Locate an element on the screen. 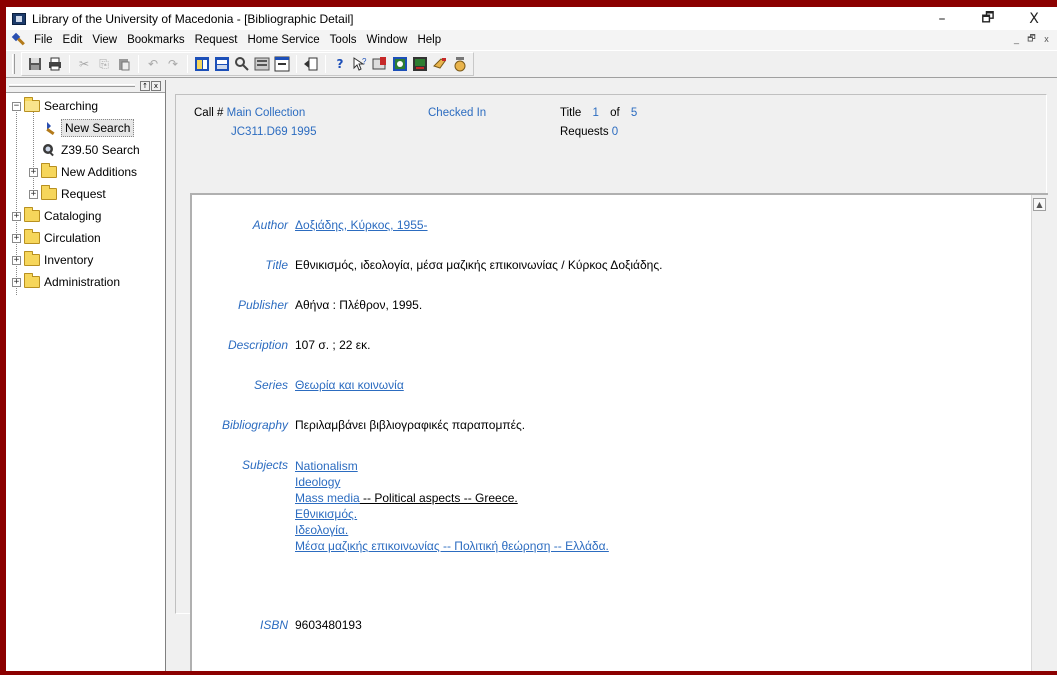 The image size is (1057, 675). tree-item-new-search: New Search is located at coordinates (85, 128).